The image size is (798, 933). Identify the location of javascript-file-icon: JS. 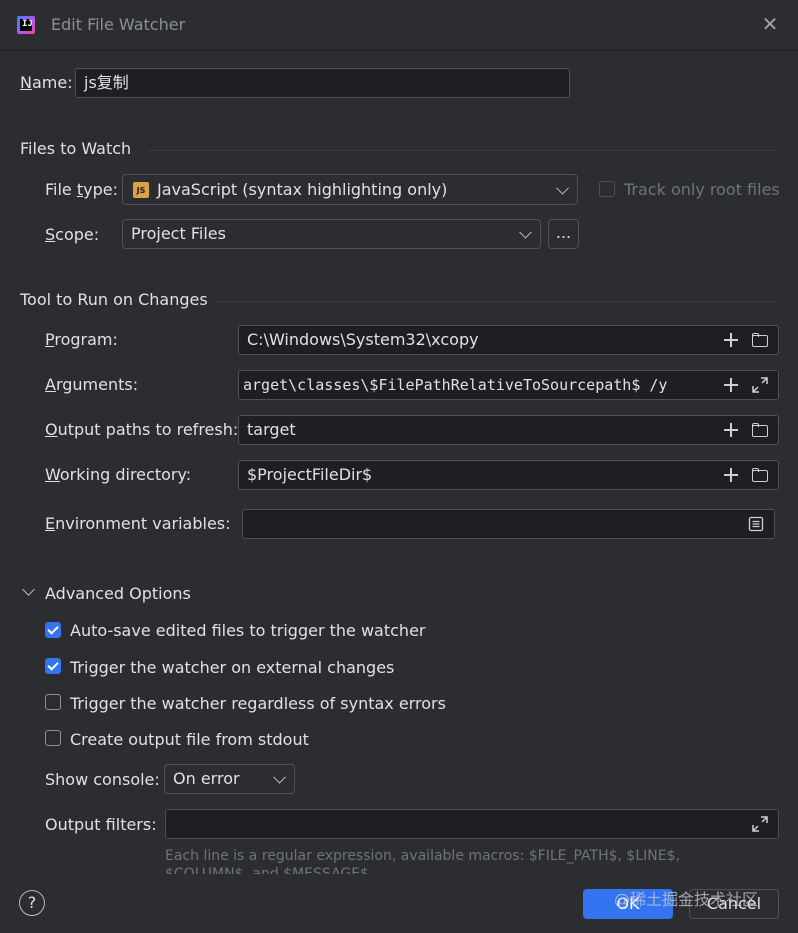
(141, 190).